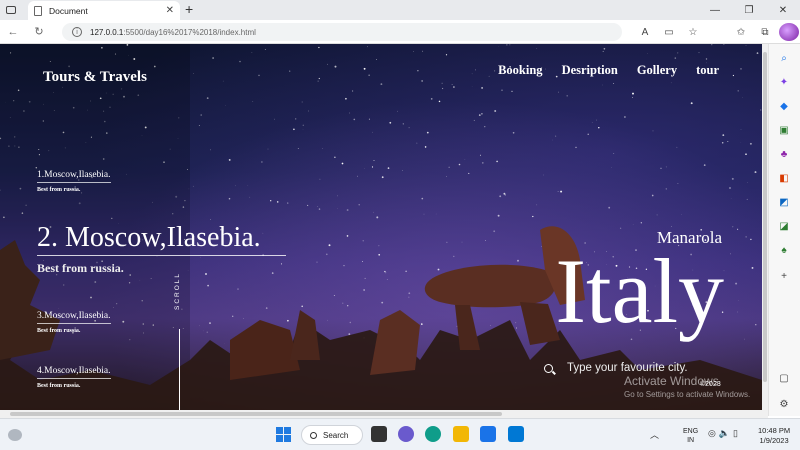 Image resolution: width=800 pixels, height=450 pixels. What do you see at coordinates (784, 203) in the screenshot?
I see `outlook-icon: ◩` at bounding box center [784, 203].